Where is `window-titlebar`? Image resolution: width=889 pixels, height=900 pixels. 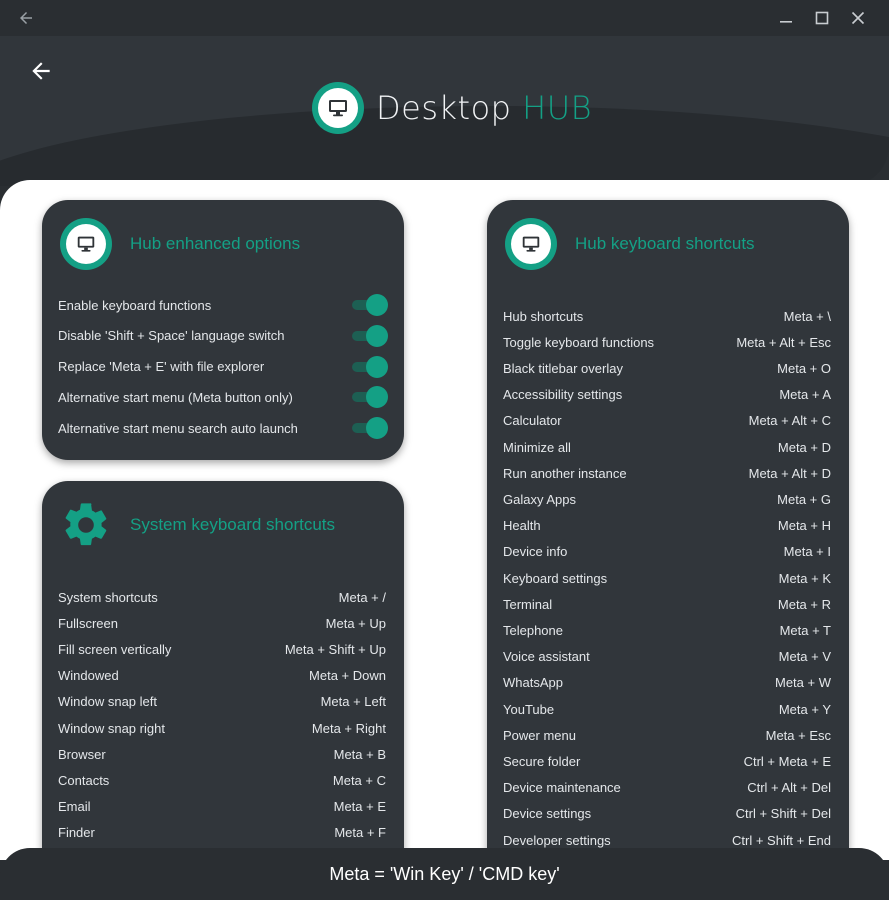 window-titlebar is located at coordinates (444, 18).